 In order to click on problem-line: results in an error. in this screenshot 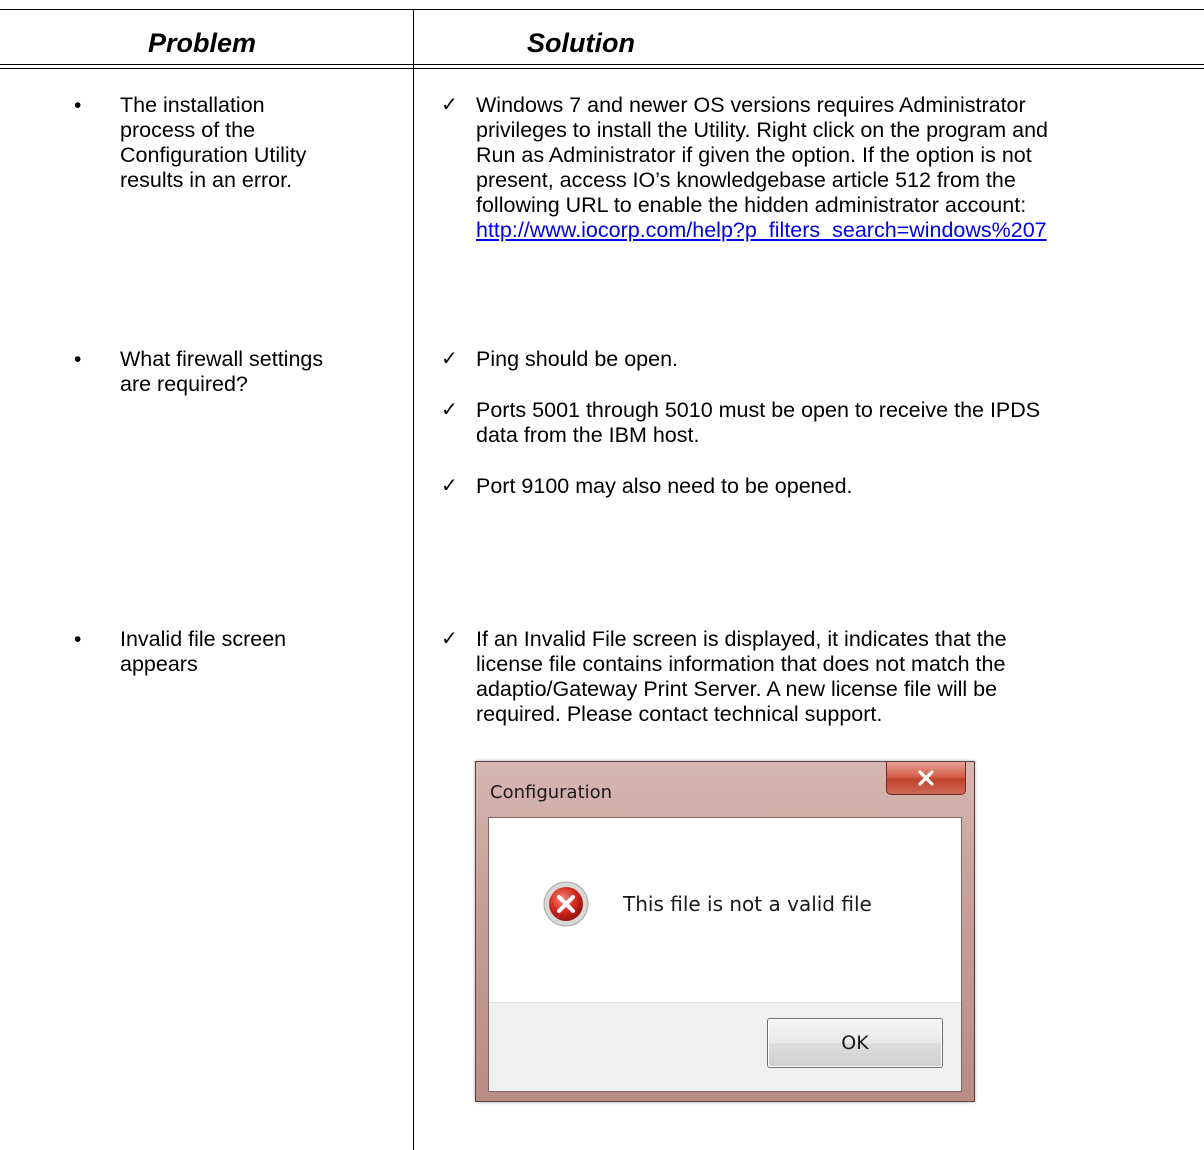, I will do `click(206, 180)`.